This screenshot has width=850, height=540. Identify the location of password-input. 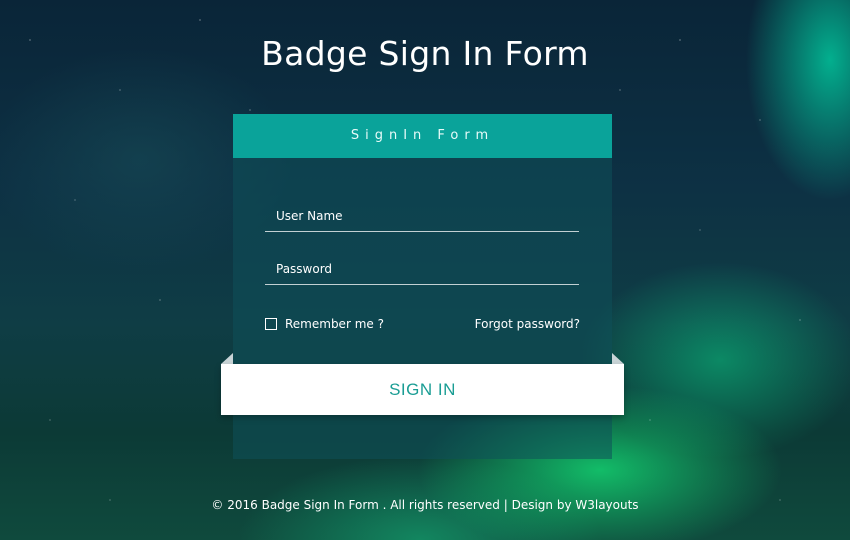
(422, 269).